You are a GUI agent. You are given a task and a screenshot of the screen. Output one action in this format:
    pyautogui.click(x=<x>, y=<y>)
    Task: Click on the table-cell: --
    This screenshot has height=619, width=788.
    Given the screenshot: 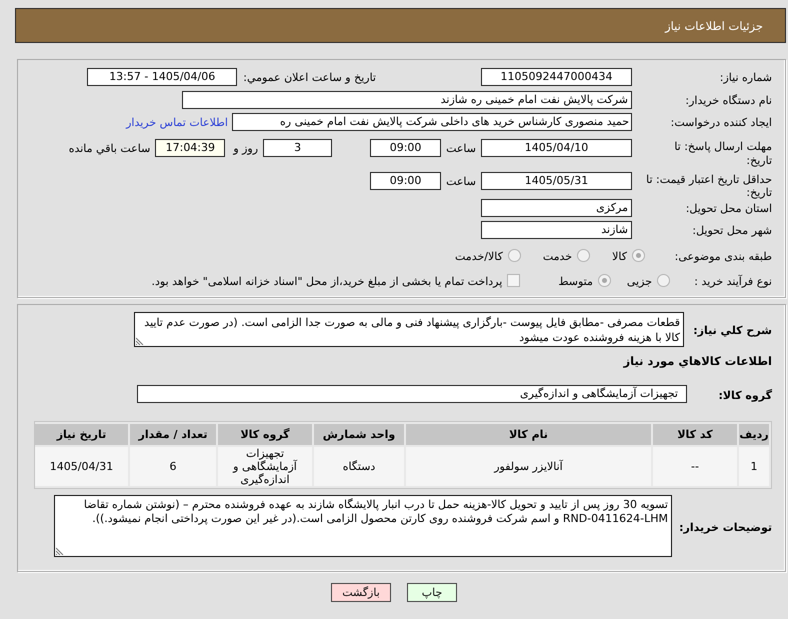 What is the action you would take?
    pyautogui.click(x=695, y=466)
    